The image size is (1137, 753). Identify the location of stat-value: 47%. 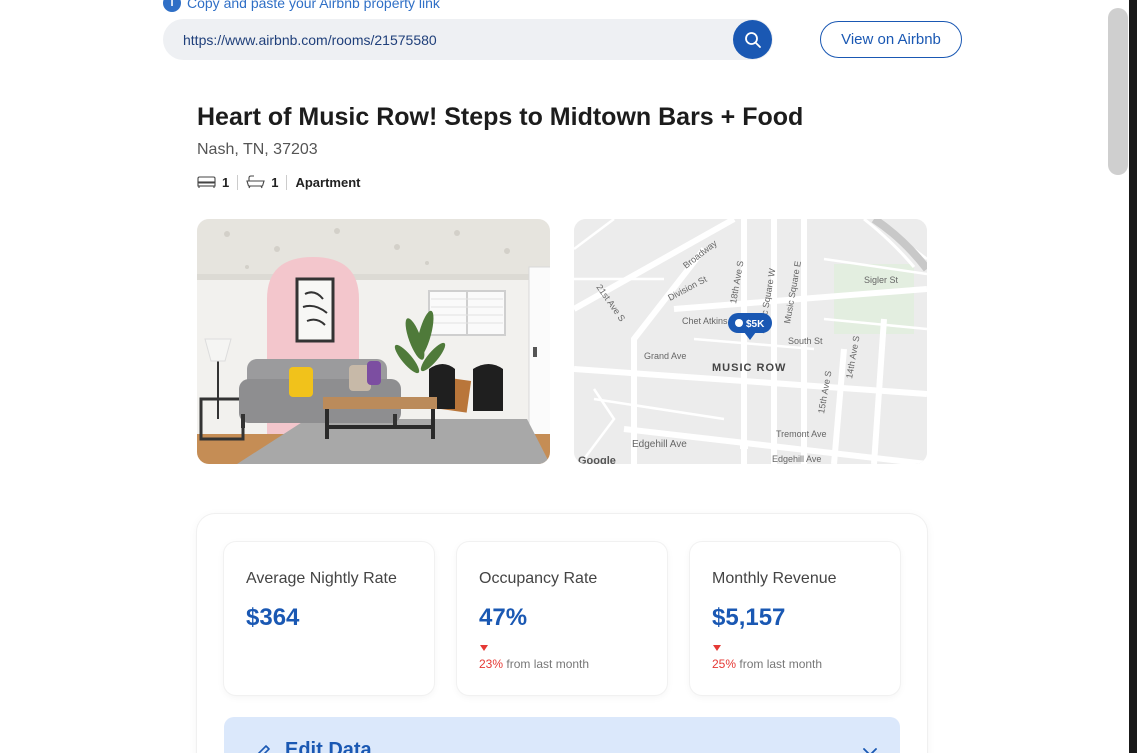
(503, 617).